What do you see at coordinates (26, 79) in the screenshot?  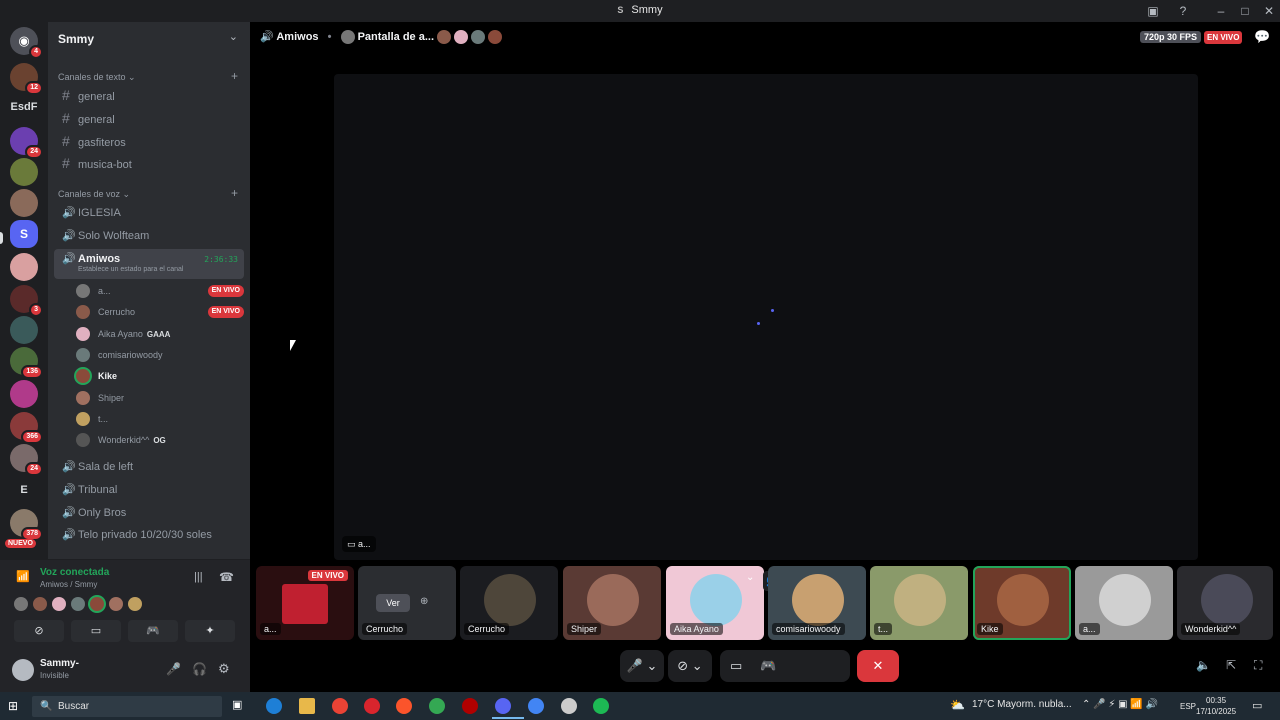 I see `server-icon: 12` at bounding box center [26, 79].